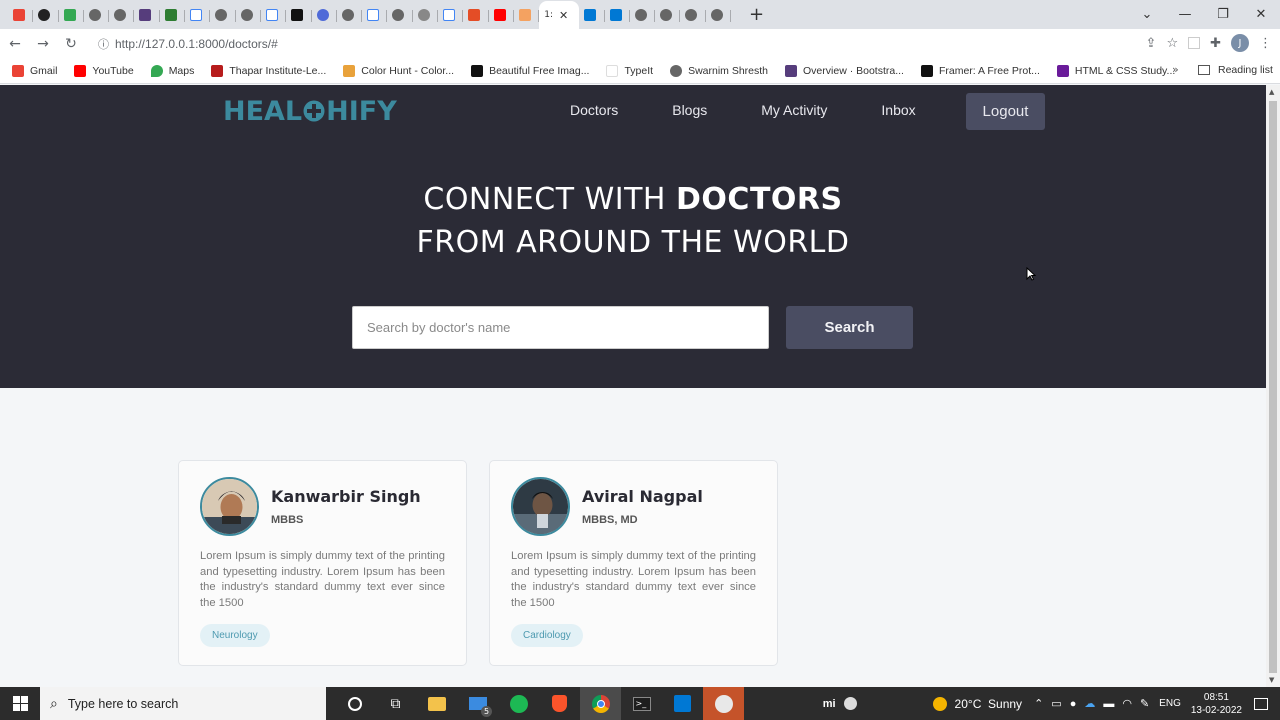 This screenshot has width=1280, height=720. I want to click on site-info-icon: ⓘ, so click(103, 44).